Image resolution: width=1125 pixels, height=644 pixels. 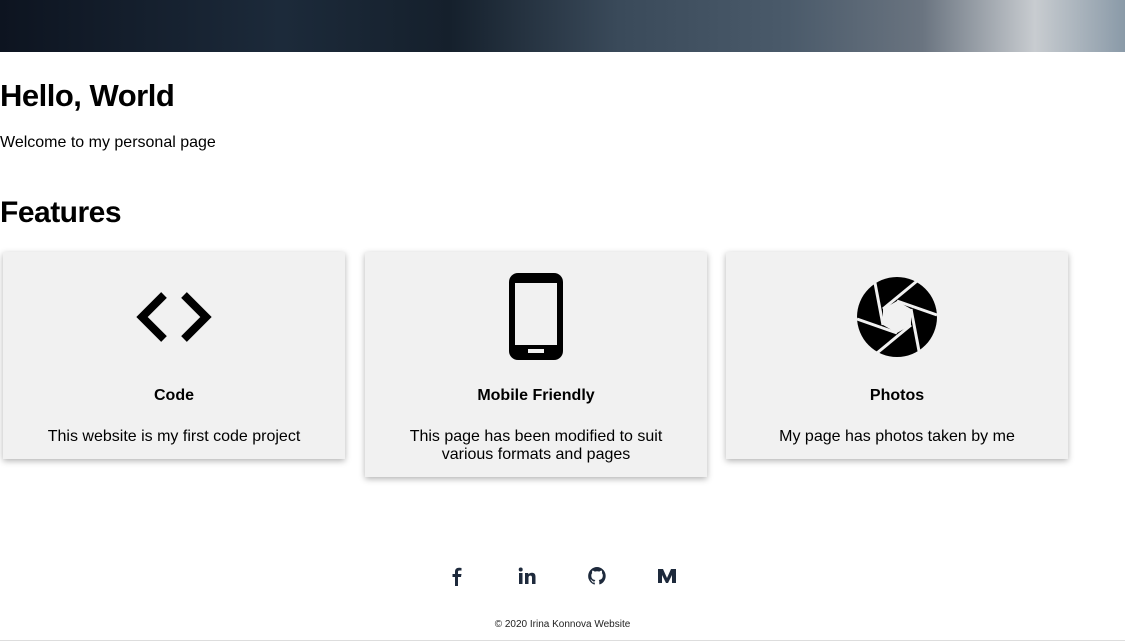 I want to click on camera-aperture-icon, so click(x=897, y=317).